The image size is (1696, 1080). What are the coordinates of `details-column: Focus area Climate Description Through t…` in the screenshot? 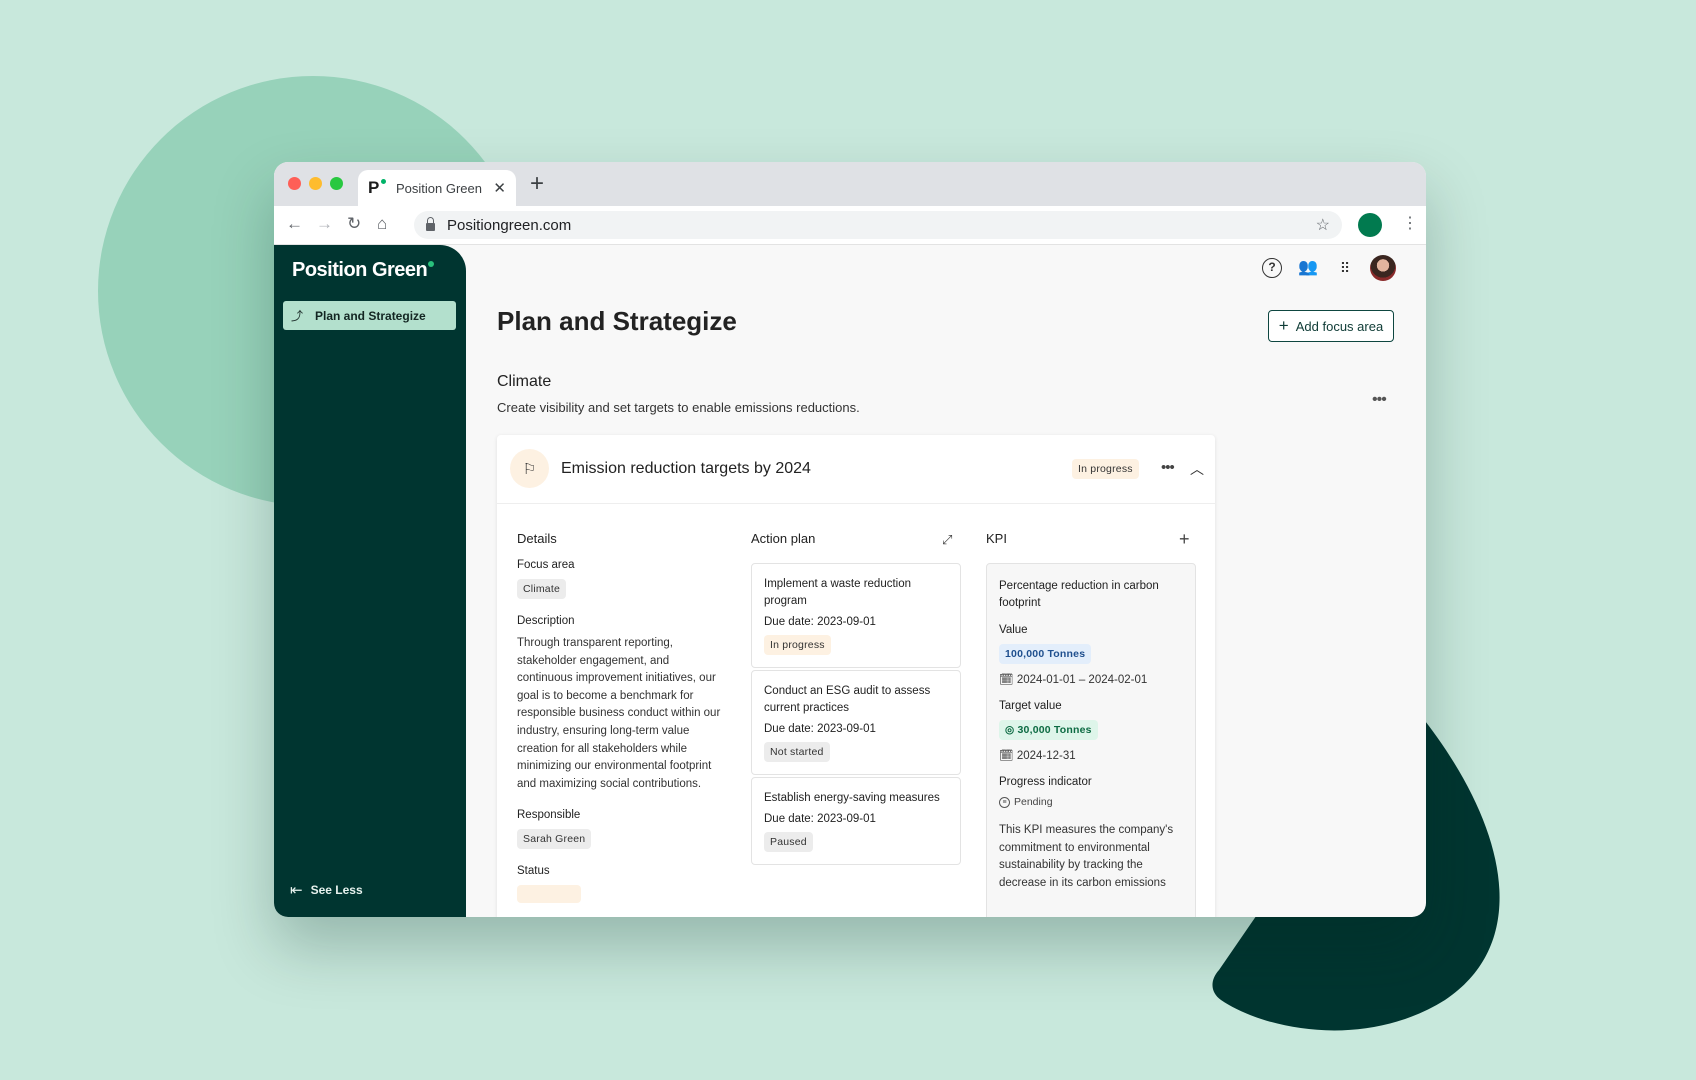 It's located at (622, 738).